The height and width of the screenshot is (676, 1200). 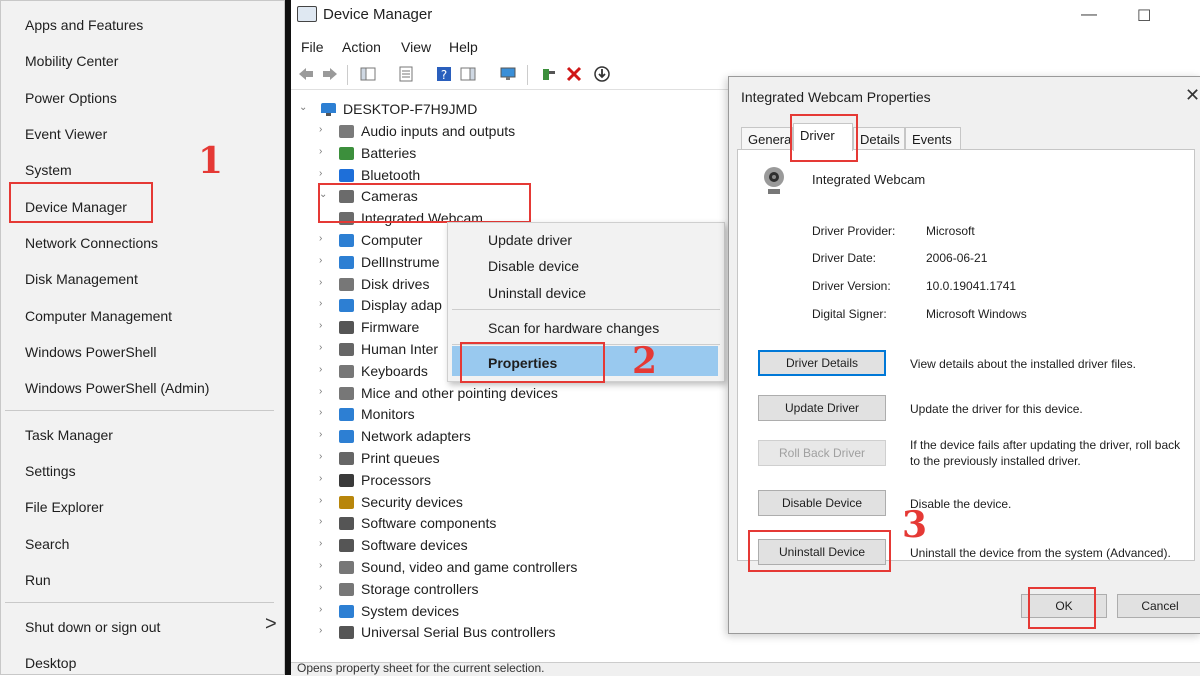 I want to click on window-title: Device Manager, so click(x=378, y=14).